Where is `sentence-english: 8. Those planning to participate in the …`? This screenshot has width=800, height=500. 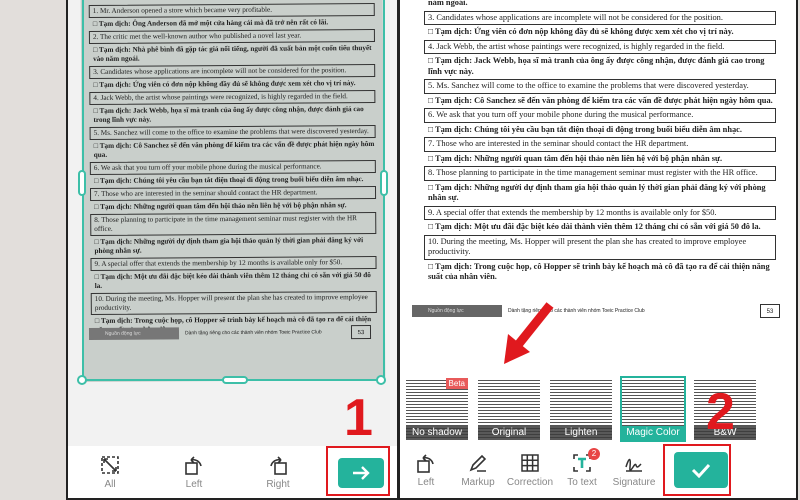 sentence-english: 8. Those planning to participate in the … is located at coordinates (600, 173).